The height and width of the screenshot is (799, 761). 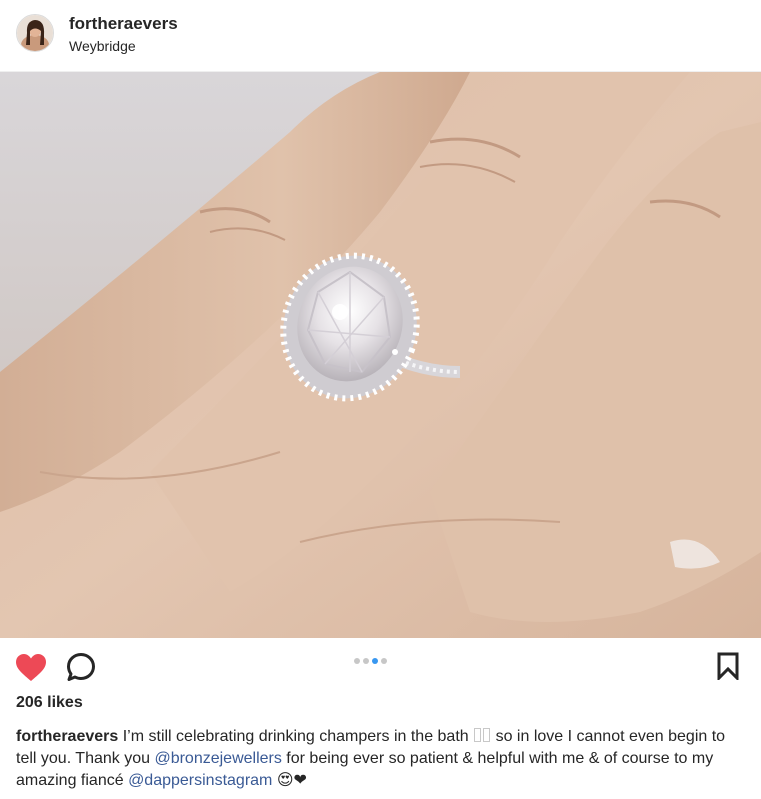 I want to click on likes-count: 206 likes, so click(x=49, y=703).